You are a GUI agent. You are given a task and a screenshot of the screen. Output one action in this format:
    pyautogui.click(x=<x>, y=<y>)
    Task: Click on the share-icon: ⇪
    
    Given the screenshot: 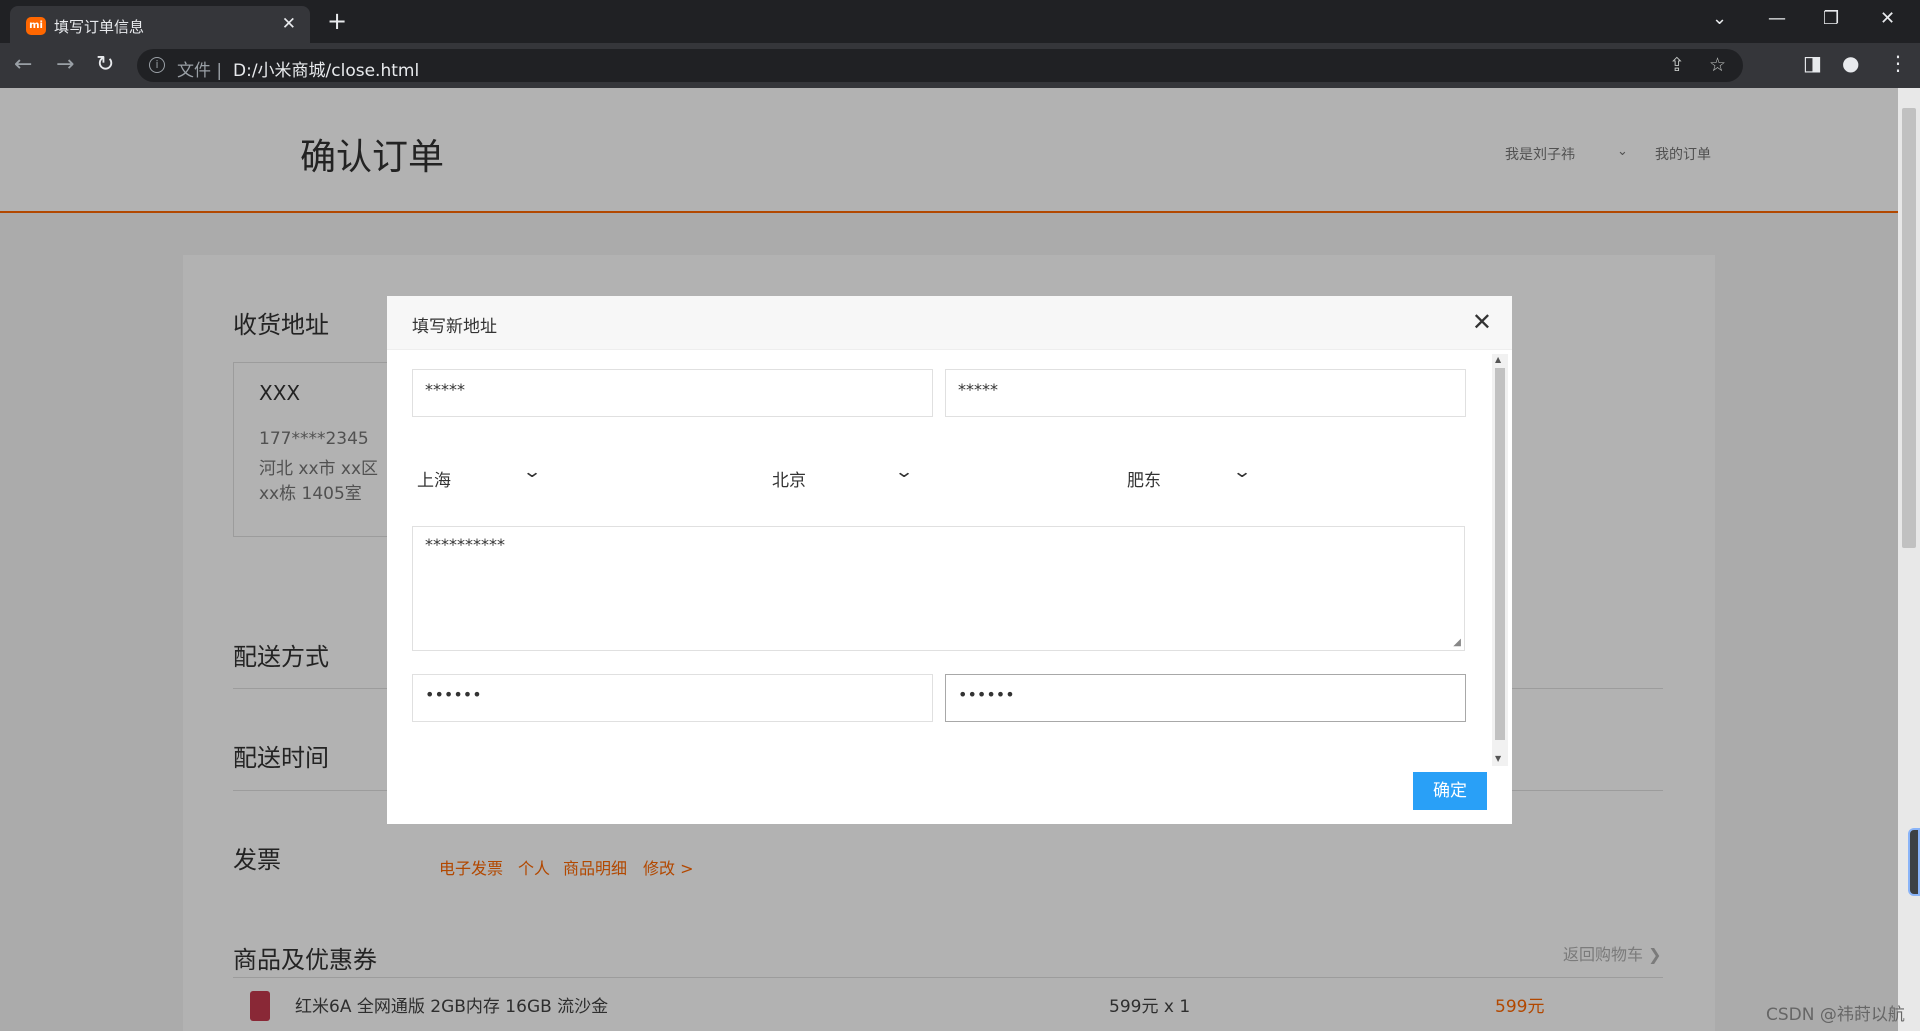 What is the action you would take?
    pyautogui.click(x=1677, y=65)
    